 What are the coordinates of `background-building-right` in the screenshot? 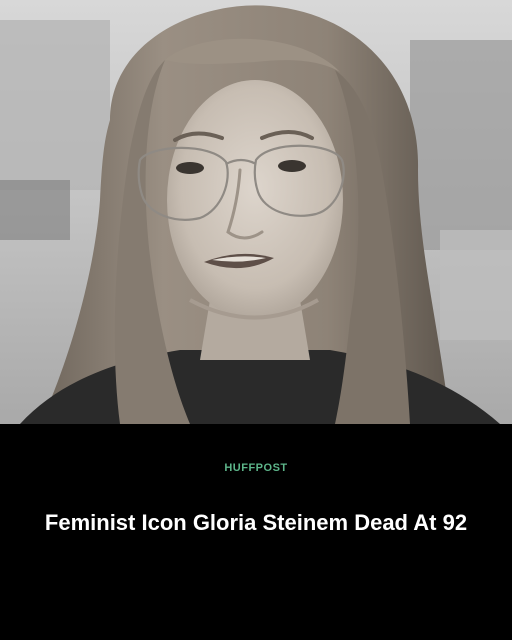 It's located at (461, 145).